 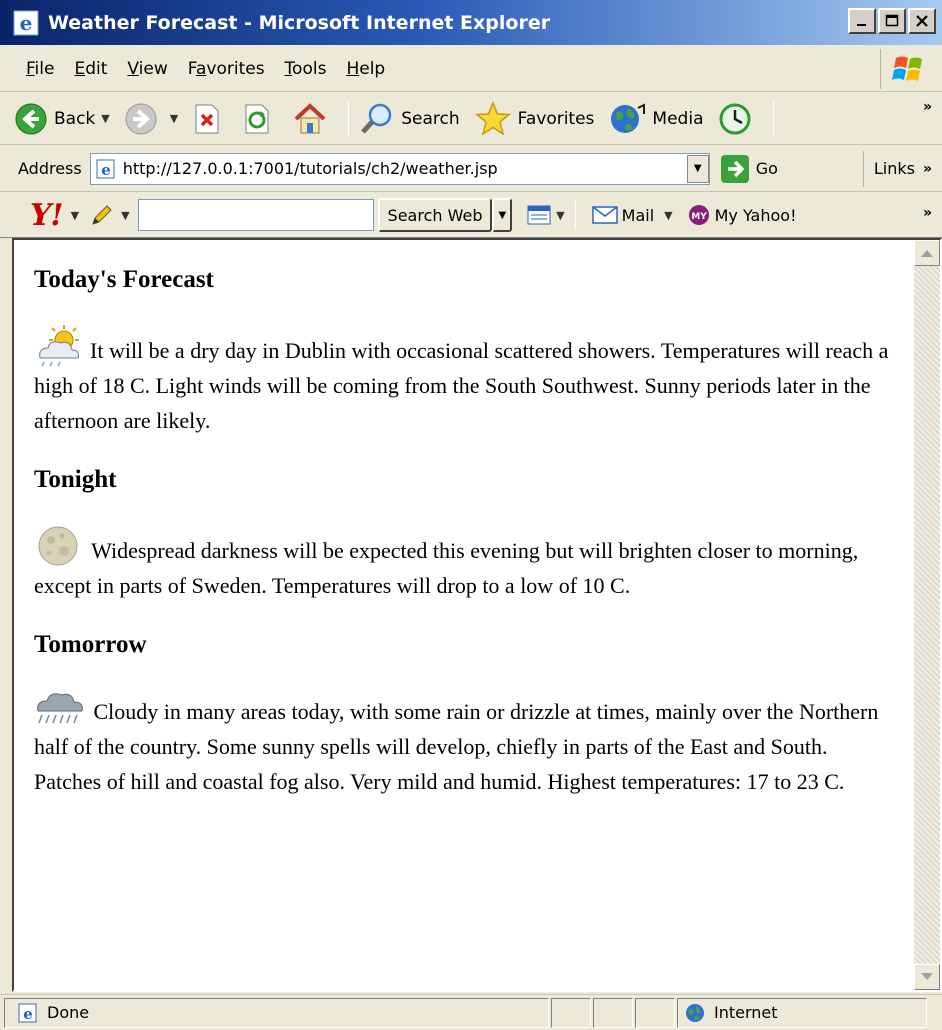 I want to click on menu-view: View, so click(x=147, y=69).